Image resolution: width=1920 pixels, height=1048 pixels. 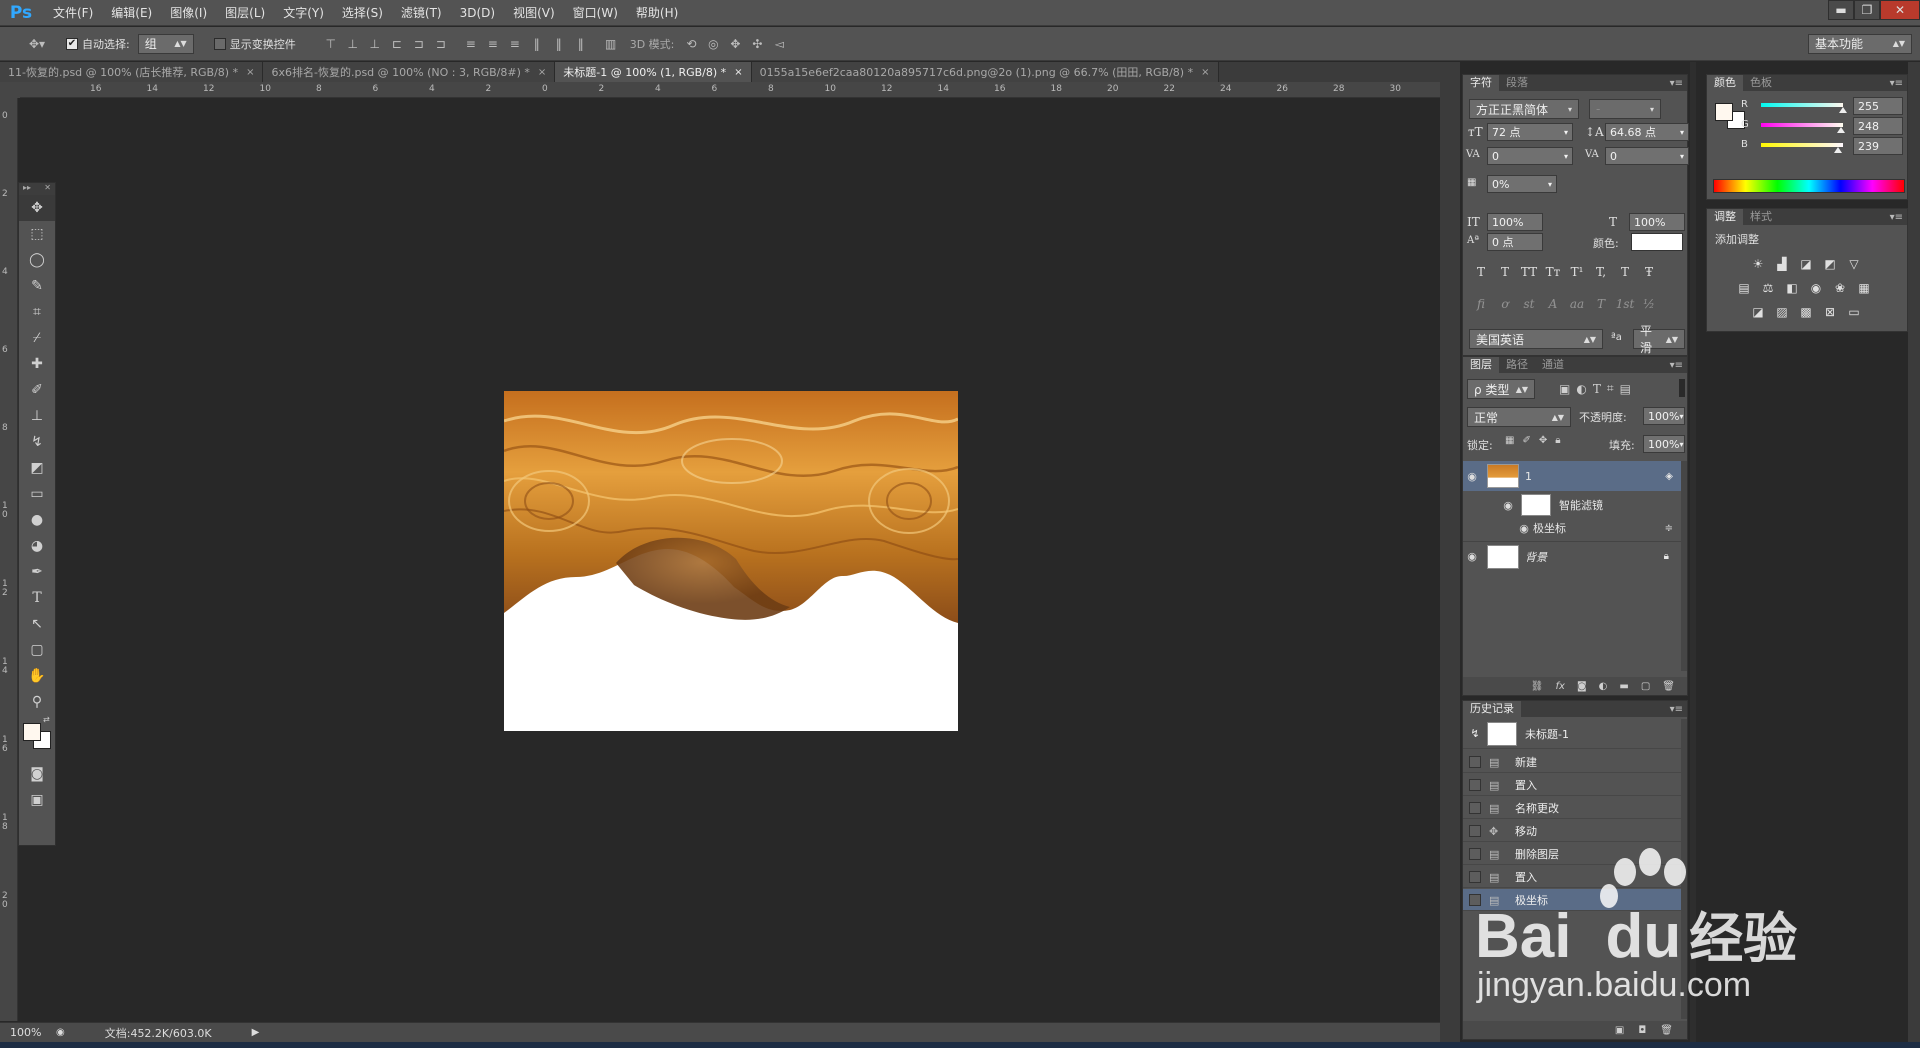 What do you see at coordinates (1802, 105) in the screenshot?
I see `channel-slider-r` at bounding box center [1802, 105].